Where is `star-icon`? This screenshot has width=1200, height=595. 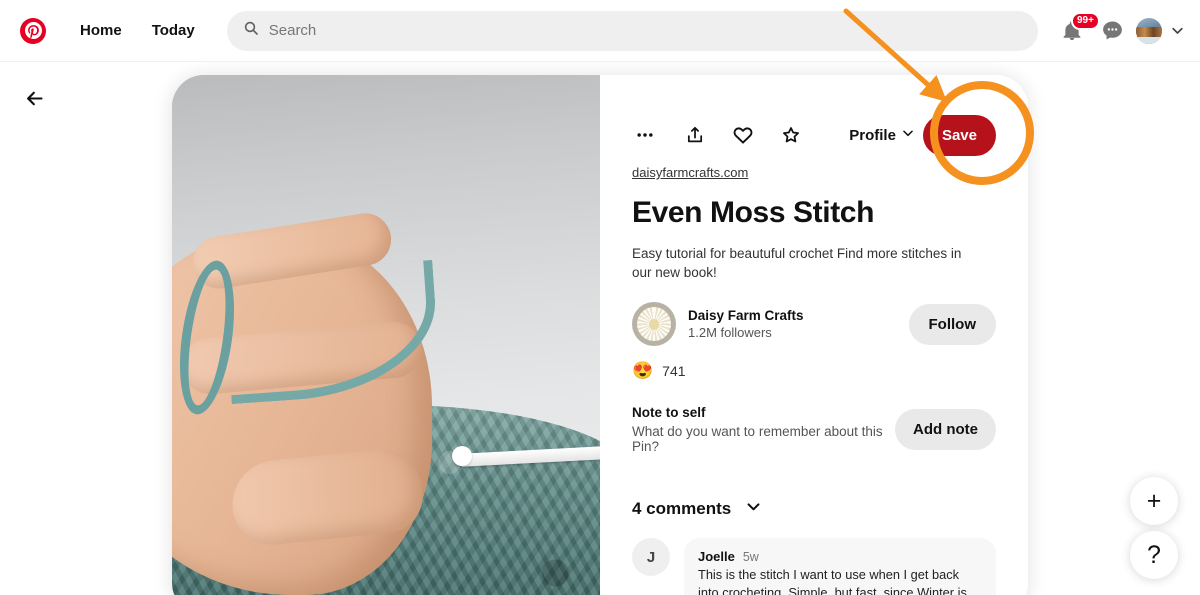 star-icon is located at coordinates (791, 135).